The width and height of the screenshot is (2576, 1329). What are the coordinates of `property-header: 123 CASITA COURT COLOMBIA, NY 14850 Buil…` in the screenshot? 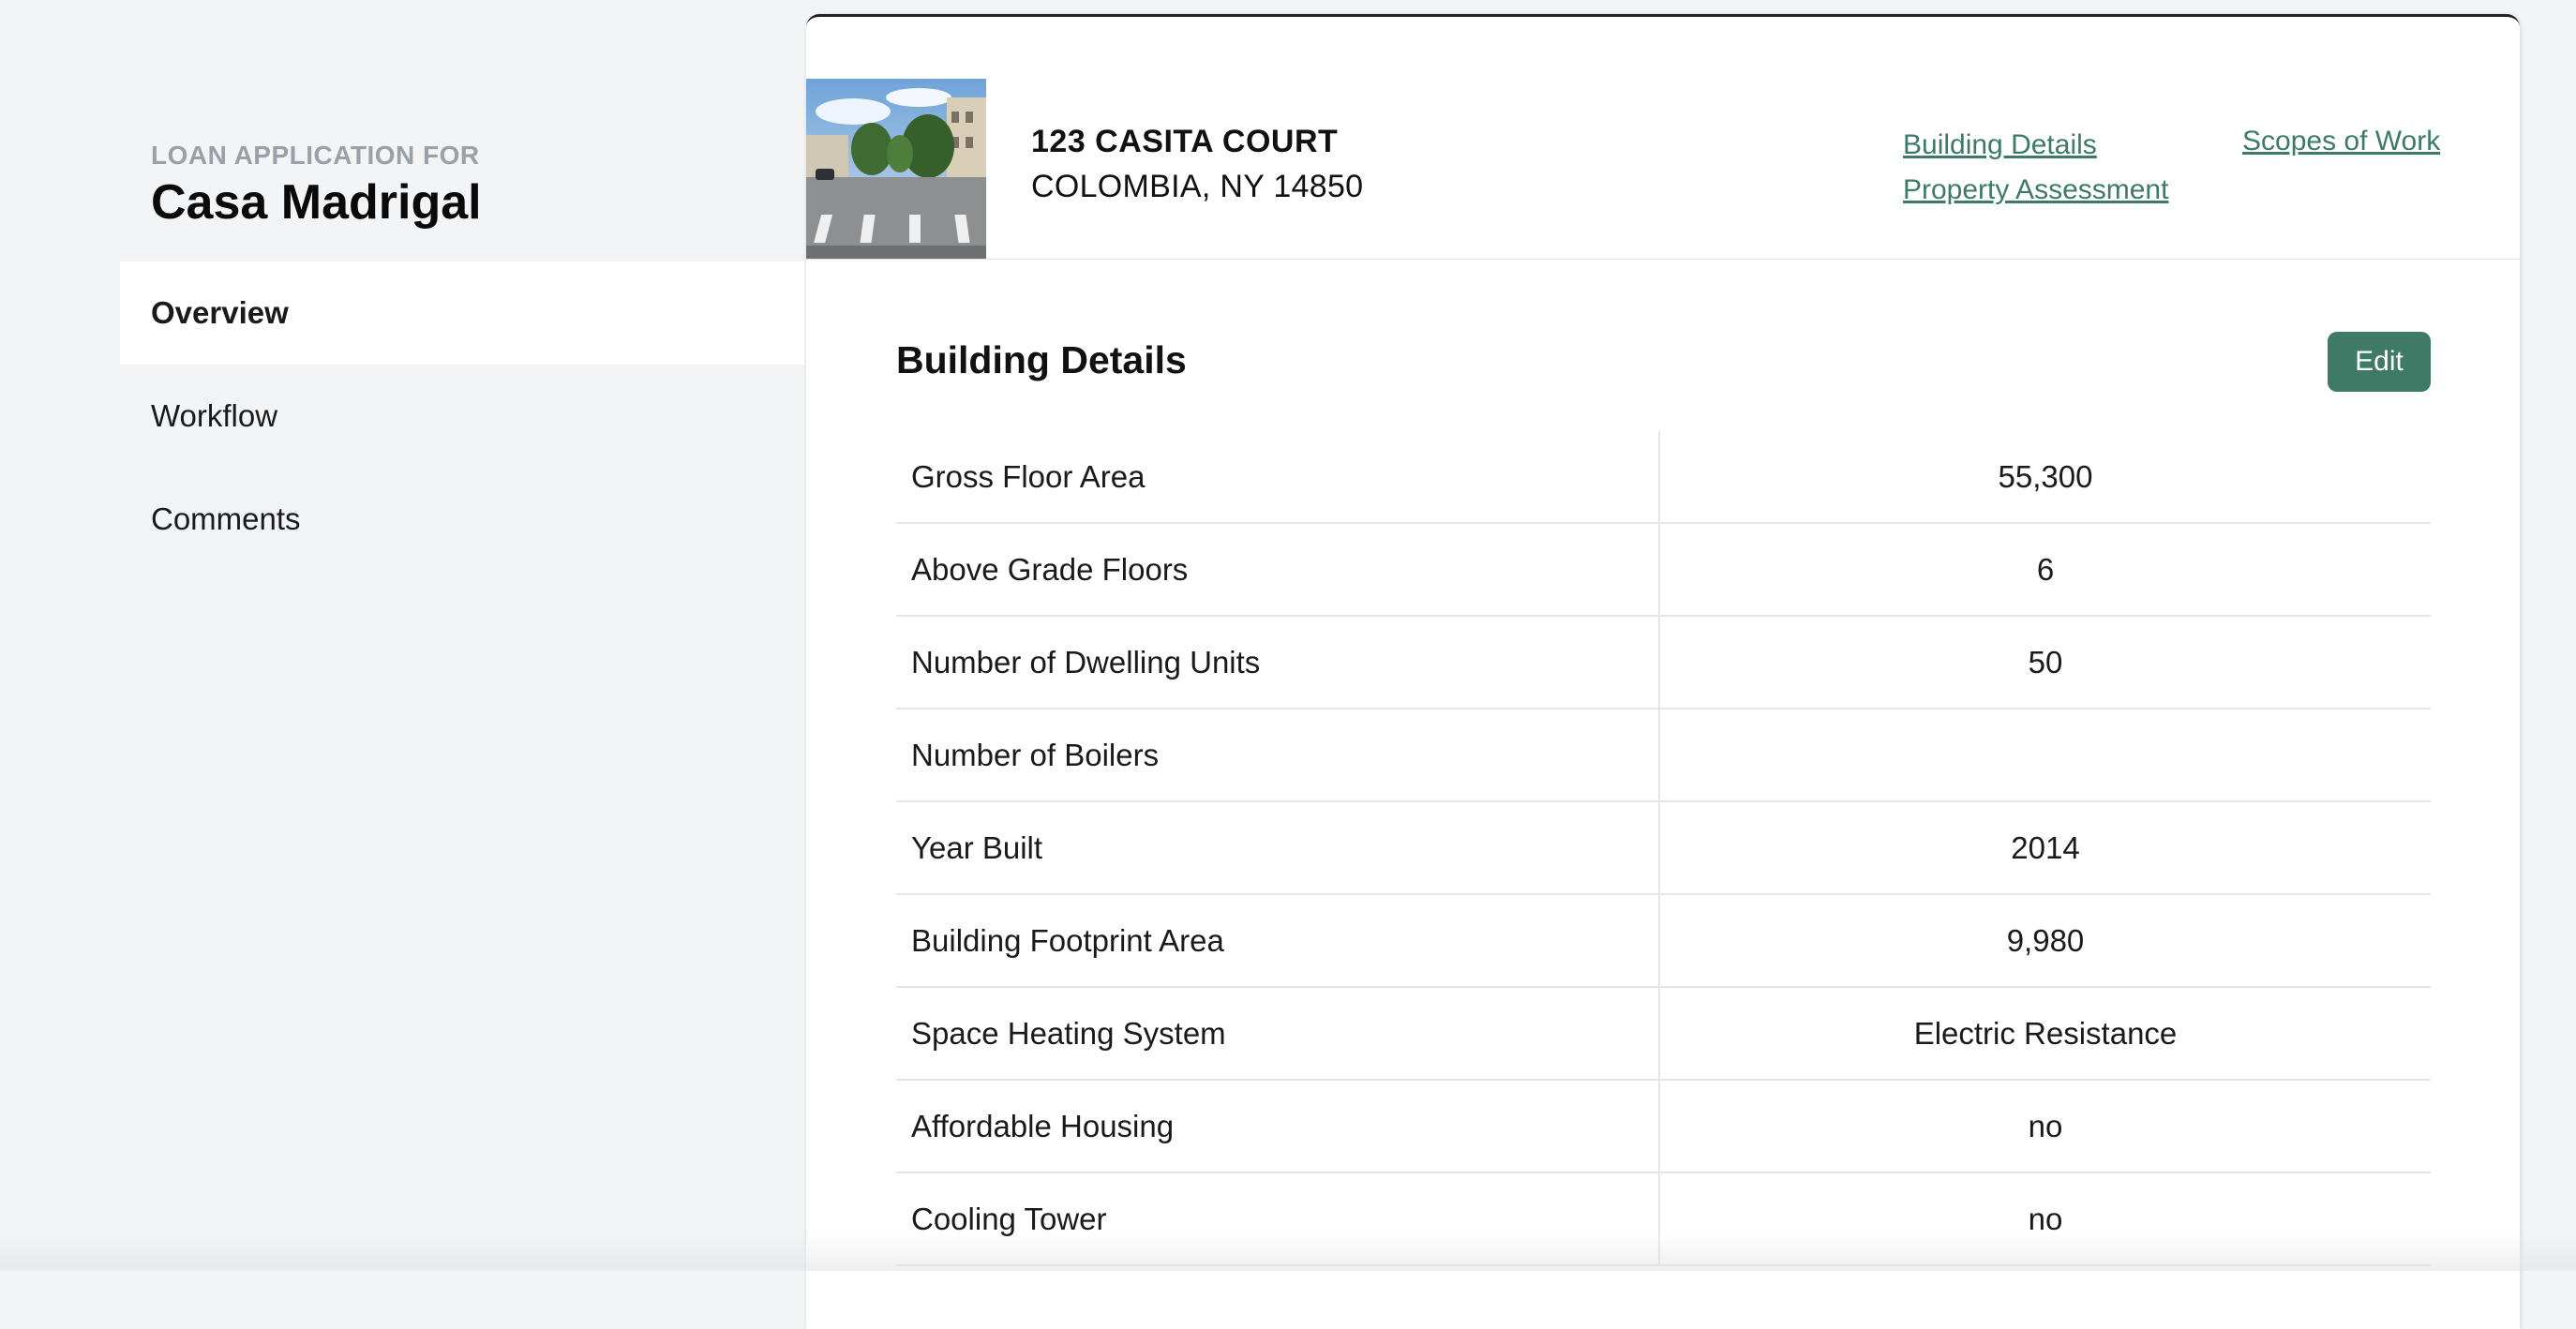 It's located at (1663, 138).